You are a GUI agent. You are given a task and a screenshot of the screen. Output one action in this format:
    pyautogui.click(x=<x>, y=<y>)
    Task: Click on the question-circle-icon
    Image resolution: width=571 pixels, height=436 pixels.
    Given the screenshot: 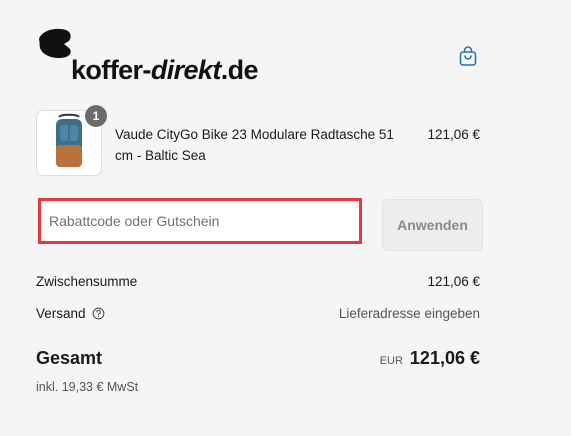 What is the action you would take?
    pyautogui.click(x=98, y=313)
    